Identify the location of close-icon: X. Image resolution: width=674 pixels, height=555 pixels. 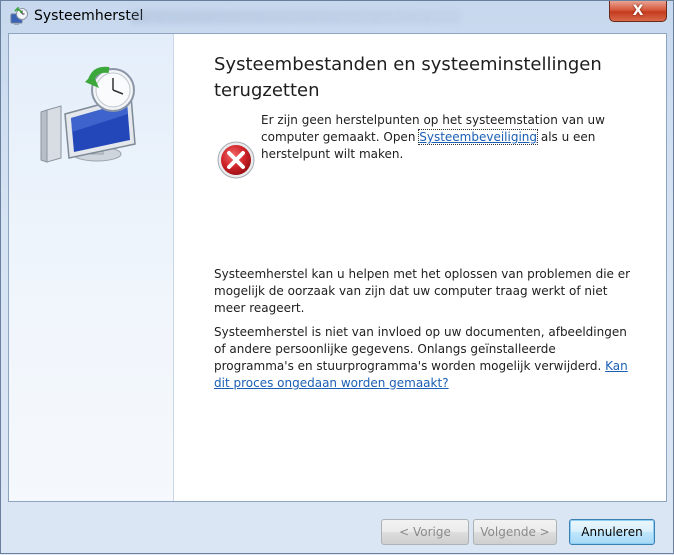
(638, 11).